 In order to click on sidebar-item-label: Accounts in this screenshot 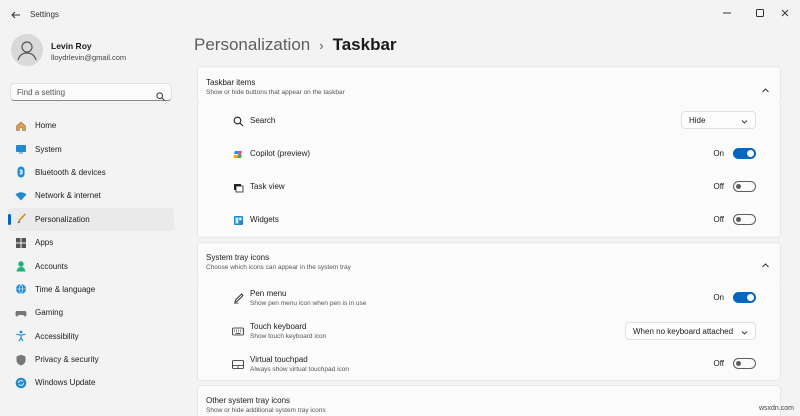, I will do `click(51, 266)`.